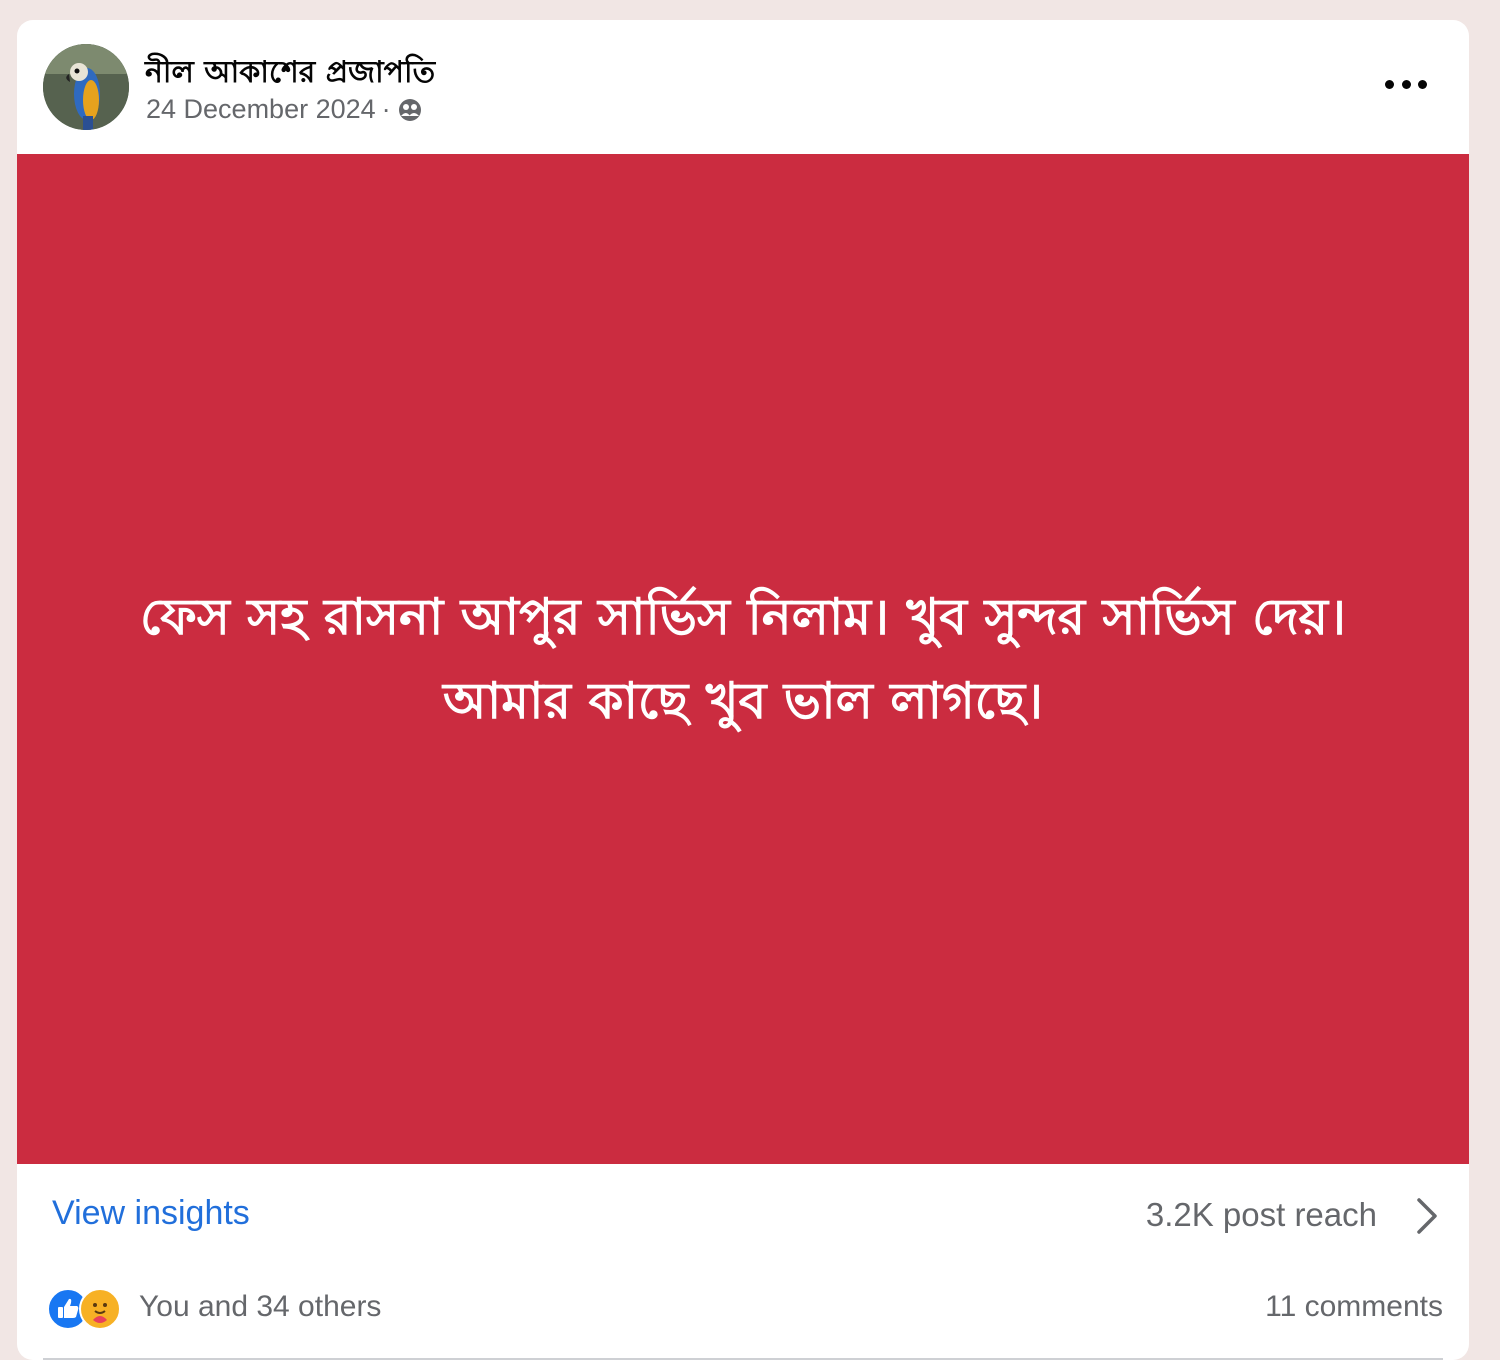  I want to click on reactions-summary: You and 34 others, so click(260, 1307).